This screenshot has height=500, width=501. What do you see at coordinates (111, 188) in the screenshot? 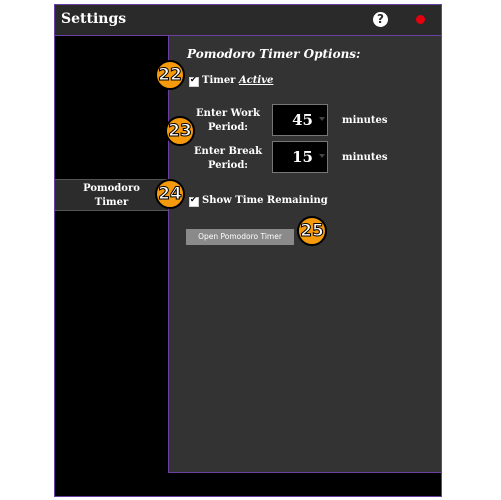
I see `sidebar-item-label-line1: Pomodoro` at bounding box center [111, 188].